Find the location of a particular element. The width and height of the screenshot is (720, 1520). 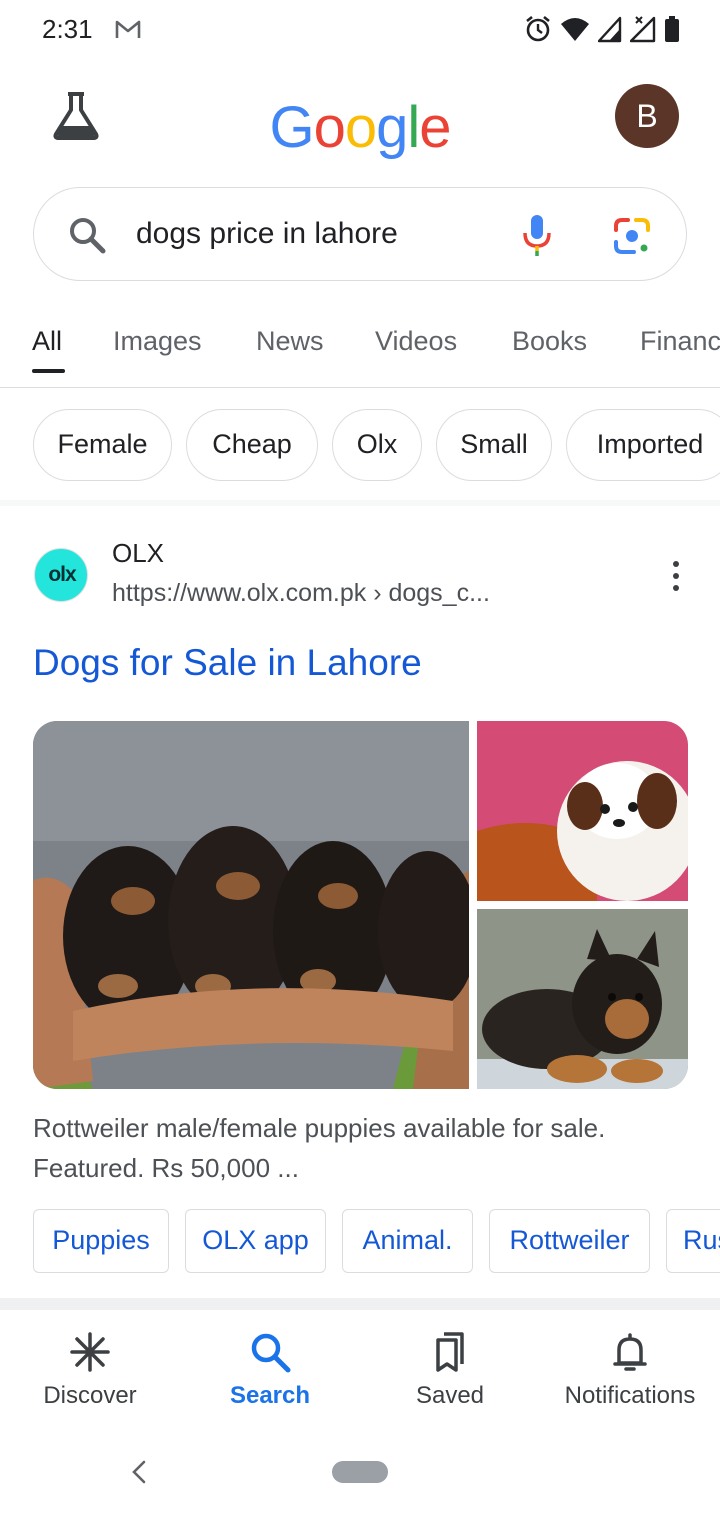

favicon-text: olx is located at coordinates (62, 574).